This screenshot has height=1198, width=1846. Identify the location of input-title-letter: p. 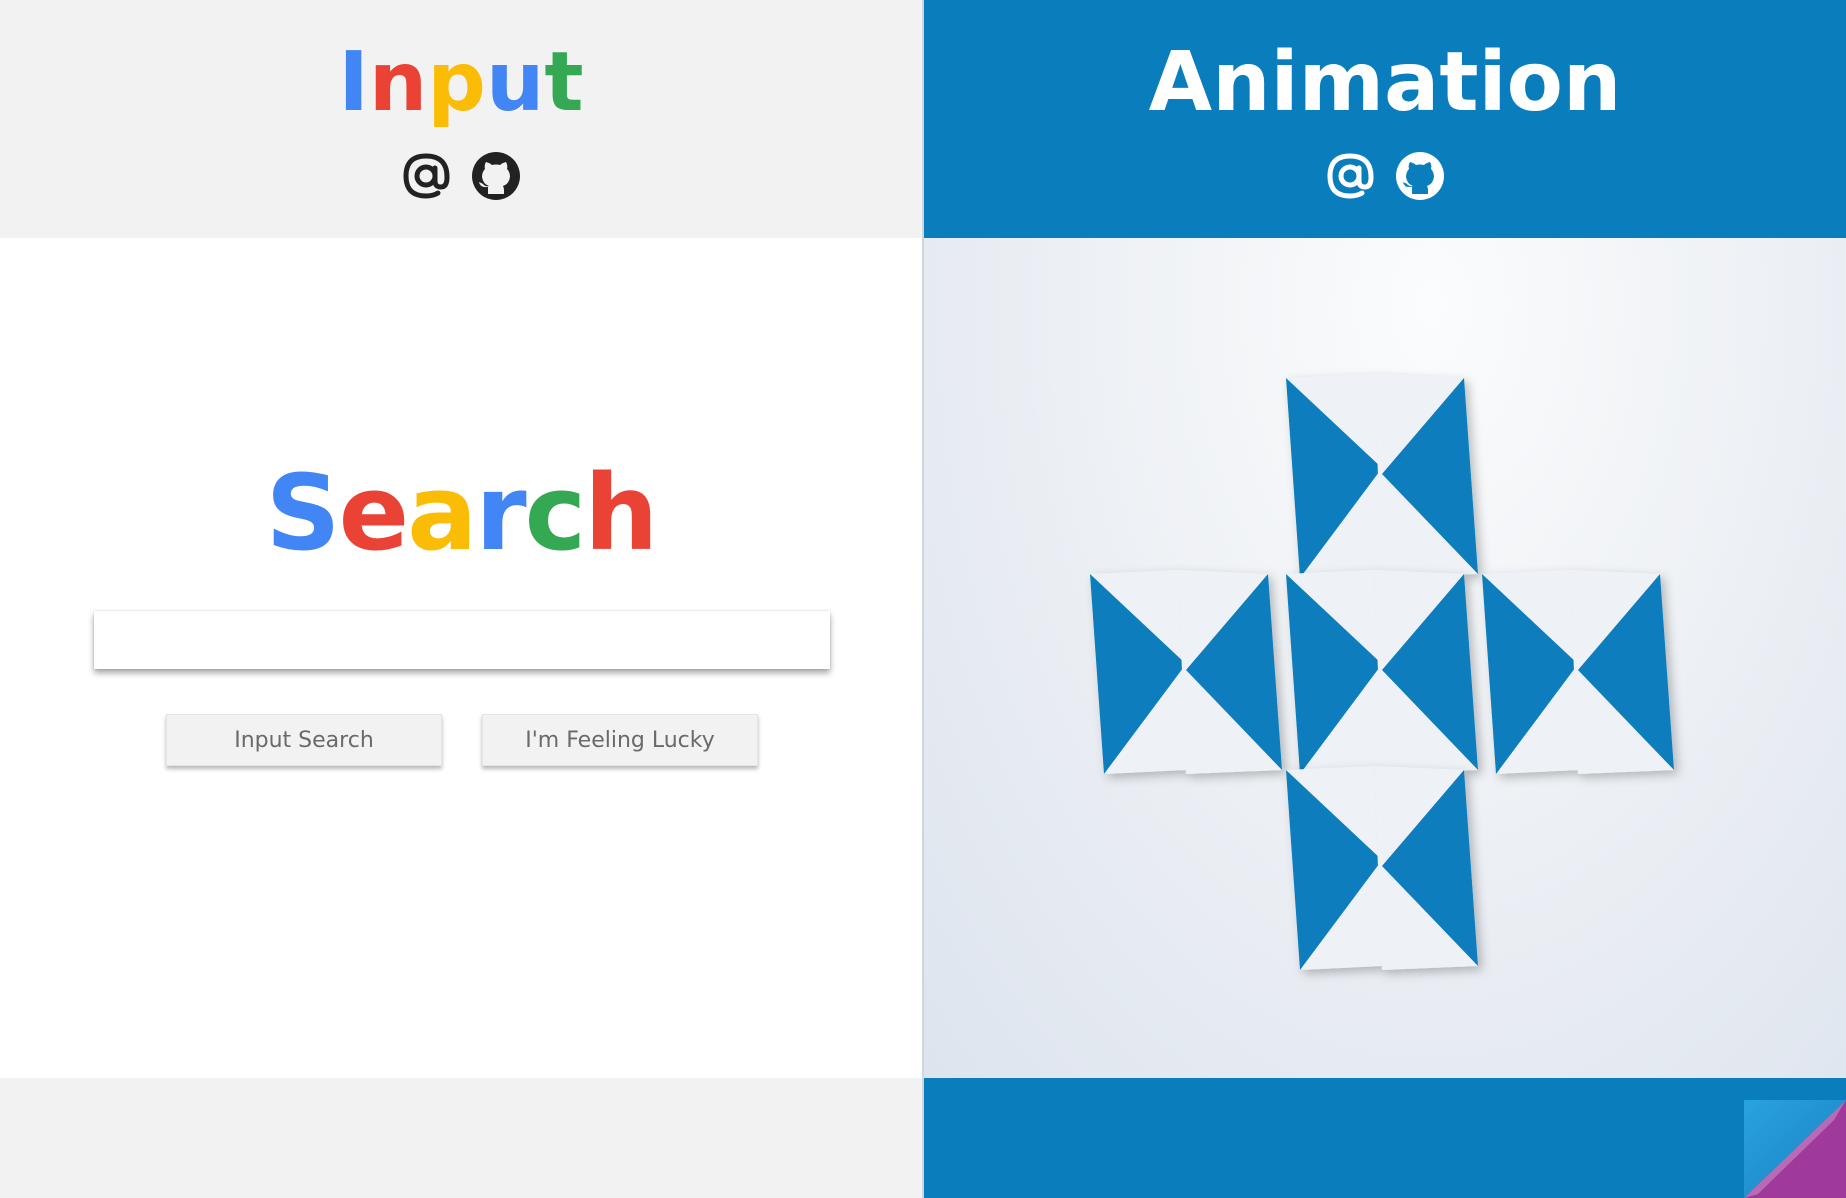
(456, 82).